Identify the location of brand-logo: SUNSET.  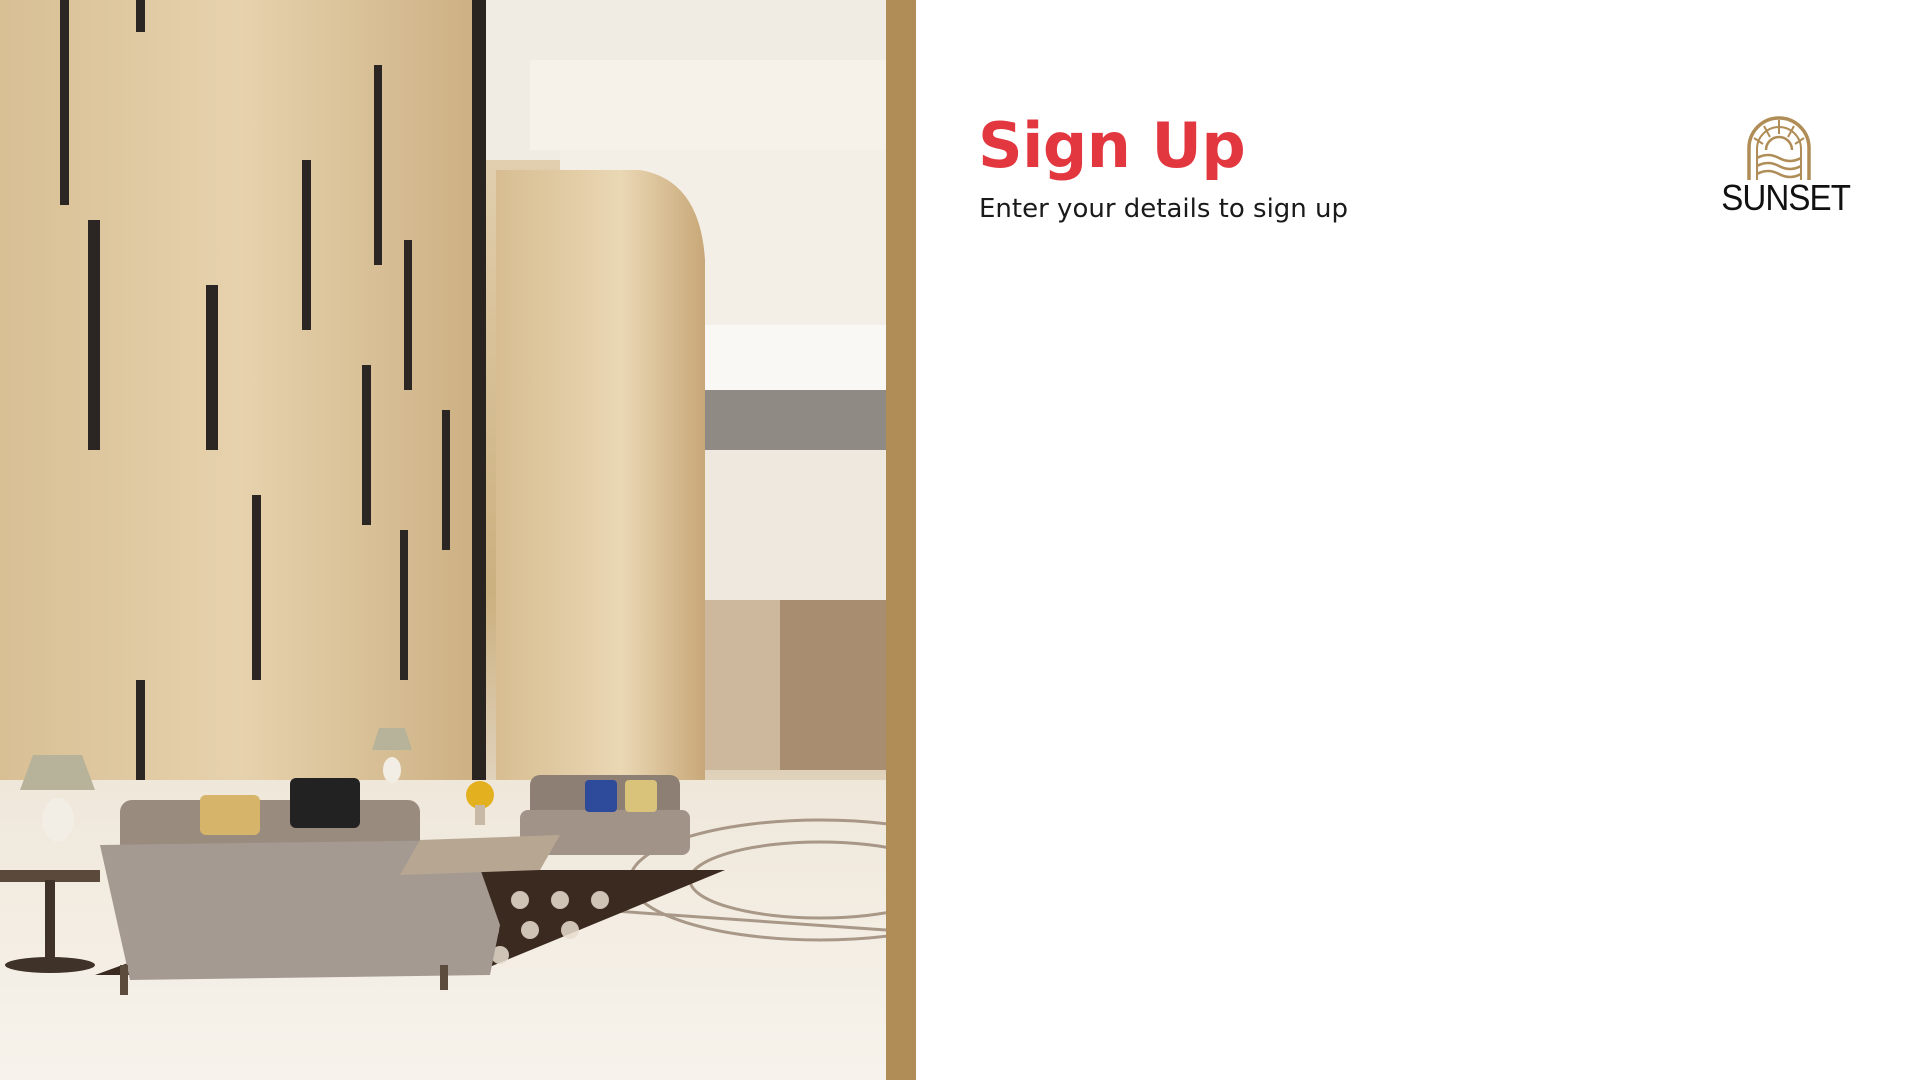
(1783, 169).